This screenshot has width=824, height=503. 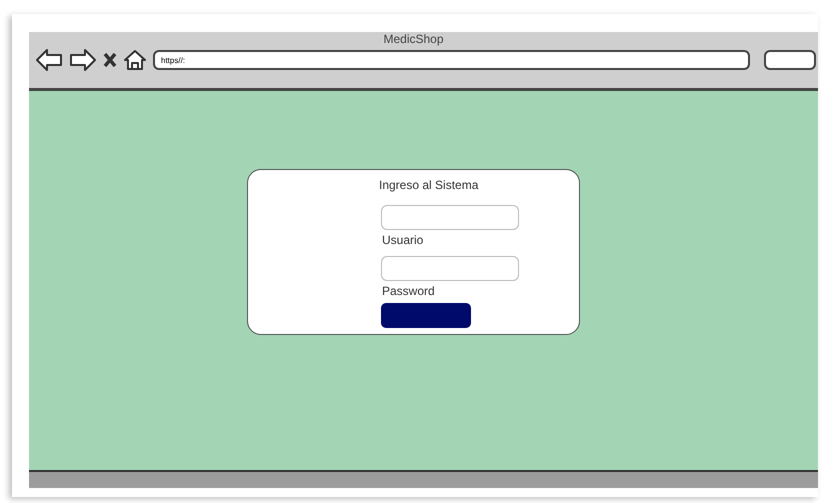 What do you see at coordinates (110, 60) in the screenshot?
I see `close-icon` at bounding box center [110, 60].